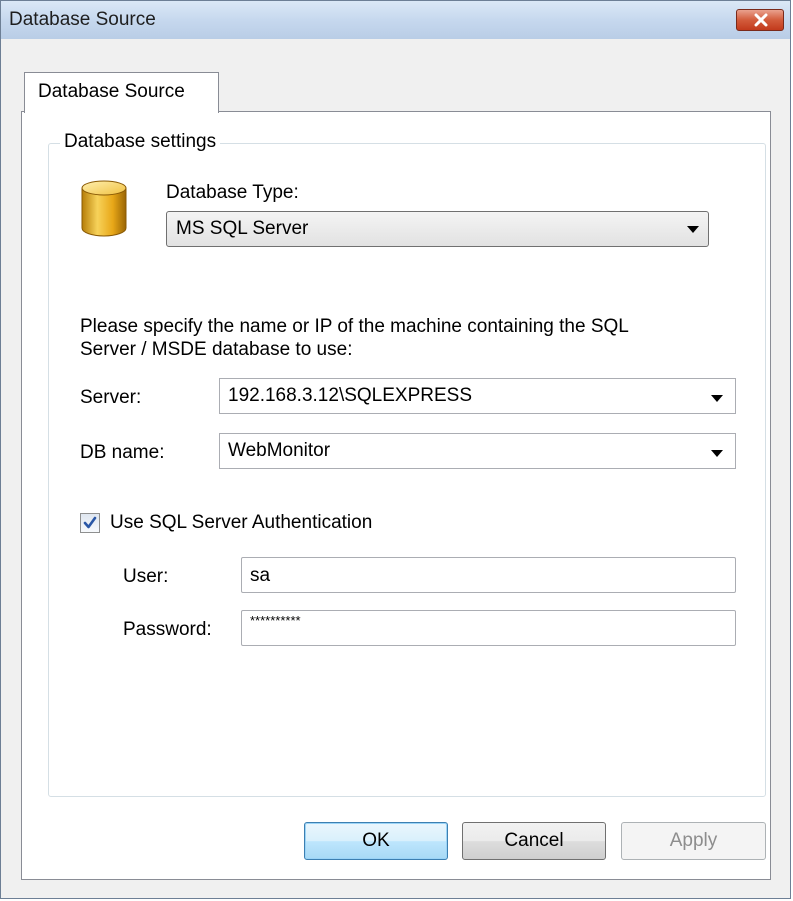 Image resolution: width=793 pixels, height=901 pixels. Describe the element at coordinates (146, 576) in the screenshot. I see `user-label: User:` at that location.